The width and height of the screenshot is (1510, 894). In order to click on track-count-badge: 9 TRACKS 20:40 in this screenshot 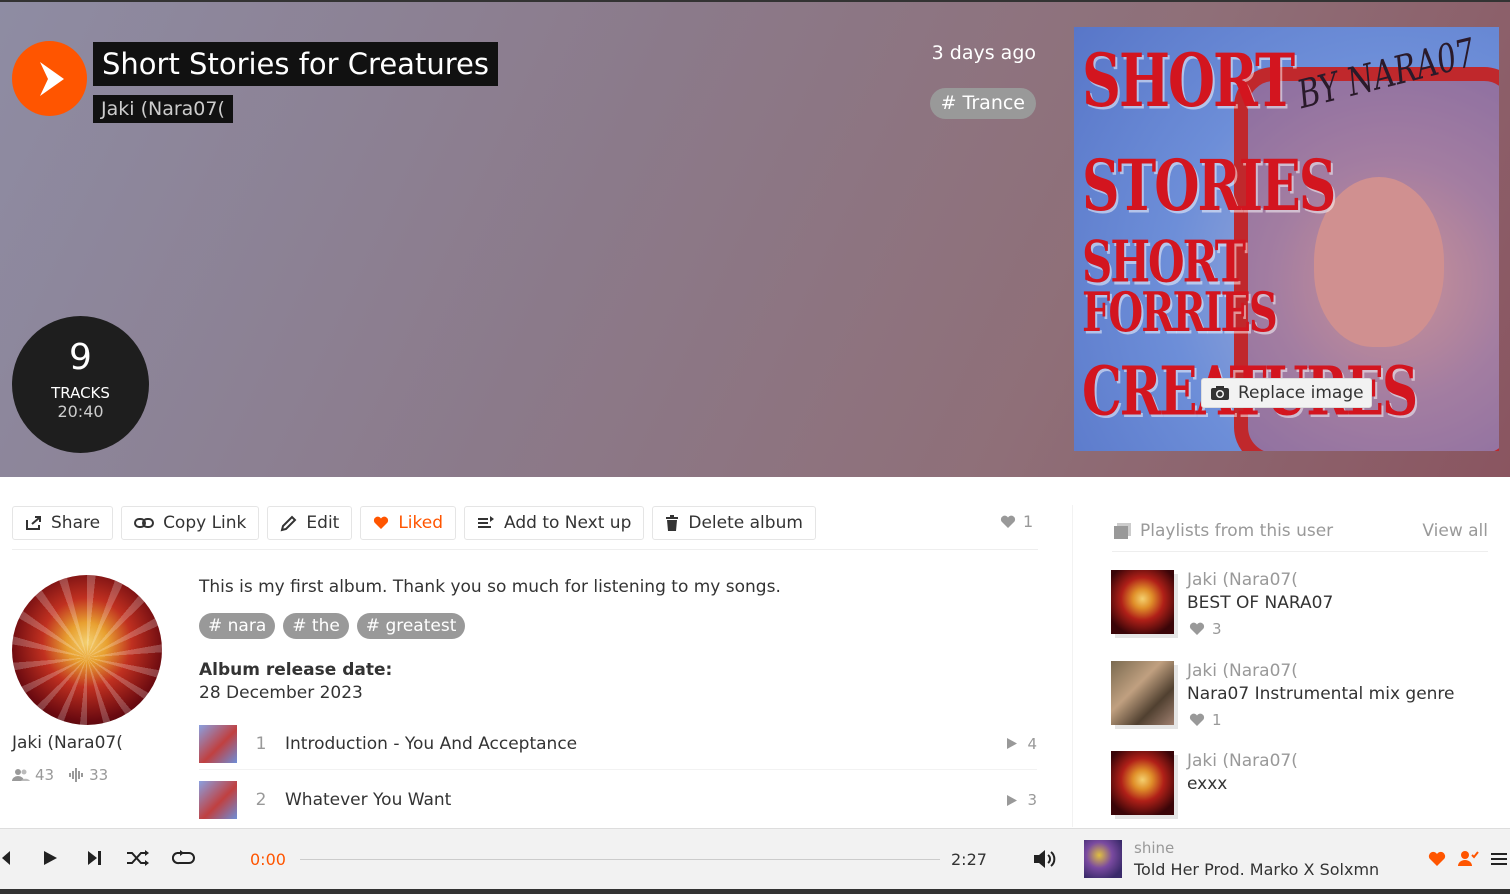, I will do `click(80, 384)`.